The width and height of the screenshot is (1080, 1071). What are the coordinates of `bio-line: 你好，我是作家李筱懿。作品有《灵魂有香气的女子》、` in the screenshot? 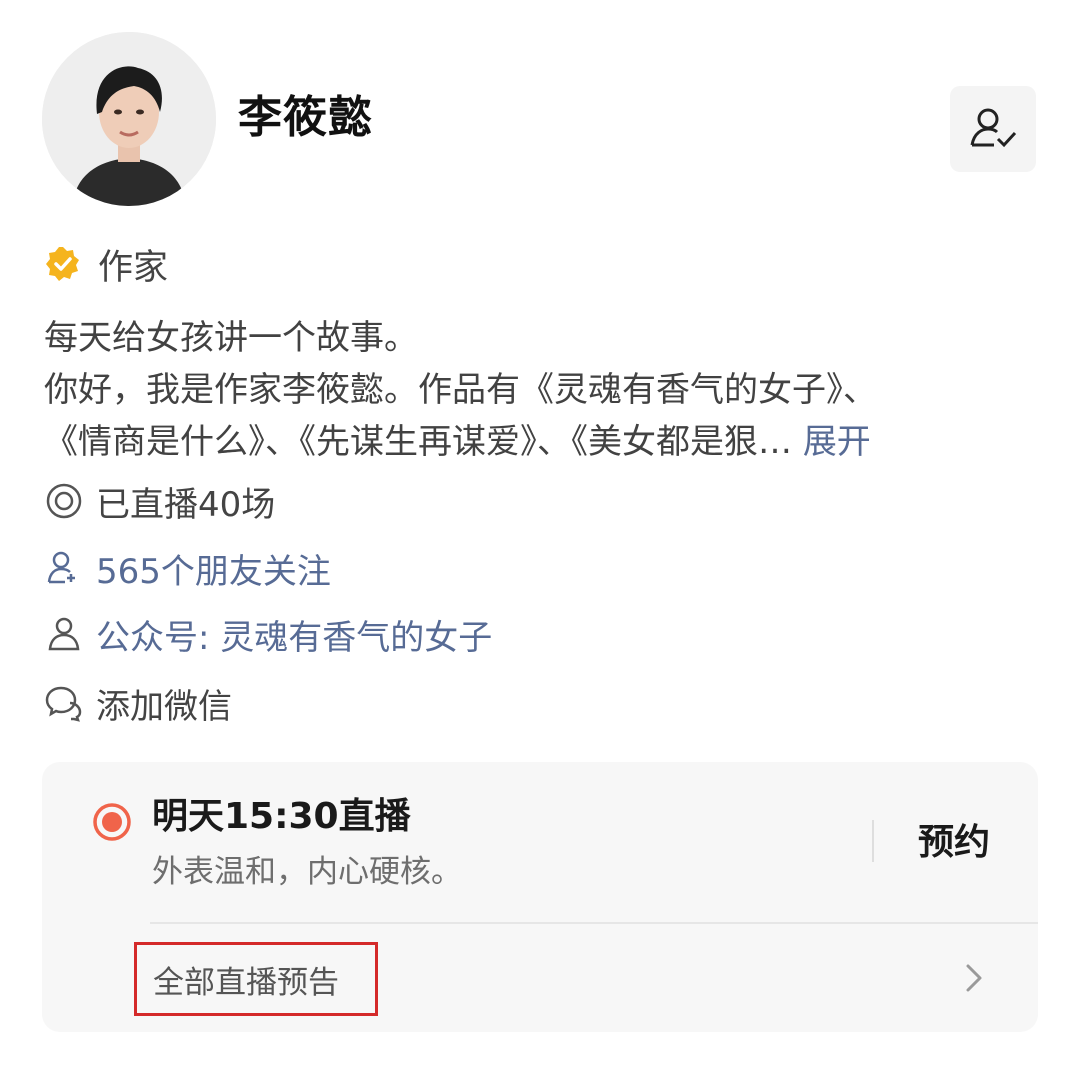 It's located at (460, 390).